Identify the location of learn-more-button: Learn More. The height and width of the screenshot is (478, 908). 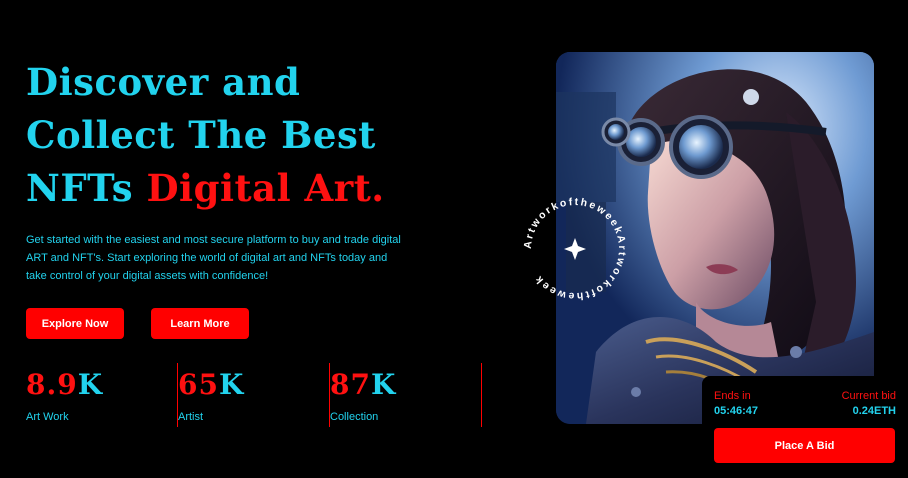
(200, 323).